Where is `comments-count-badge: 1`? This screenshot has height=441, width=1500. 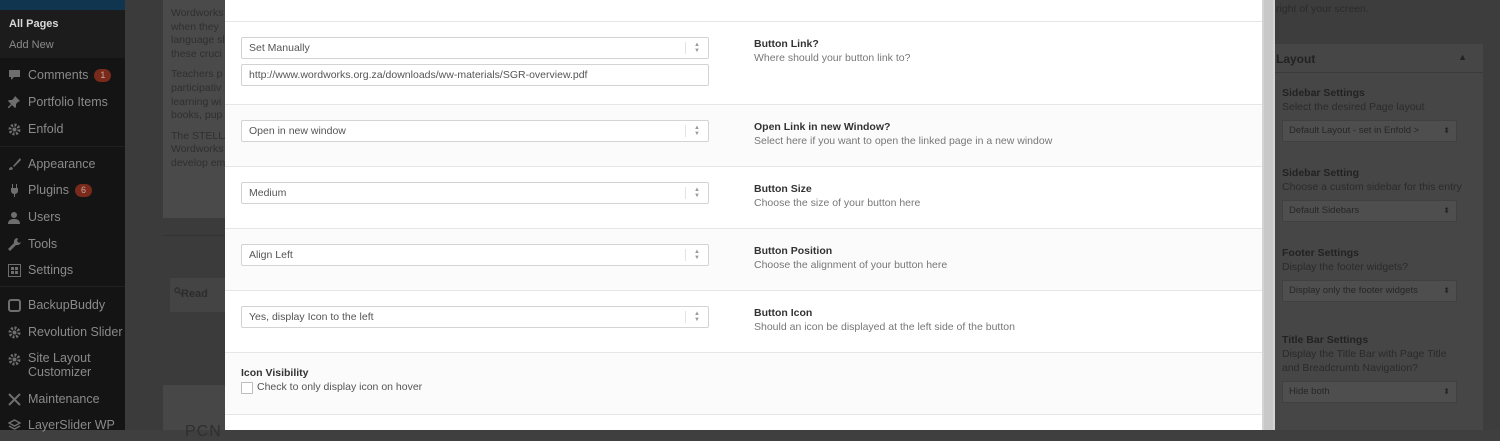 comments-count-badge: 1 is located at coordinates (103, 75).